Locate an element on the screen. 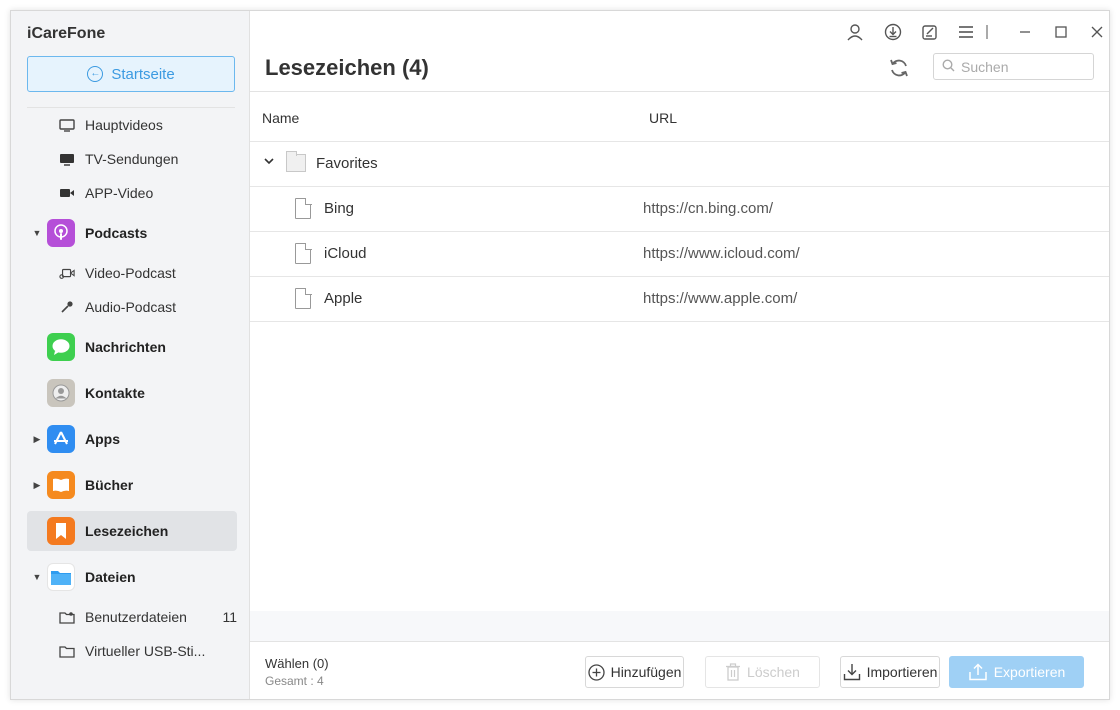 This screenshot has height=710, width=1120. file-count-badge: 11 is located at coordinates (229, 617).